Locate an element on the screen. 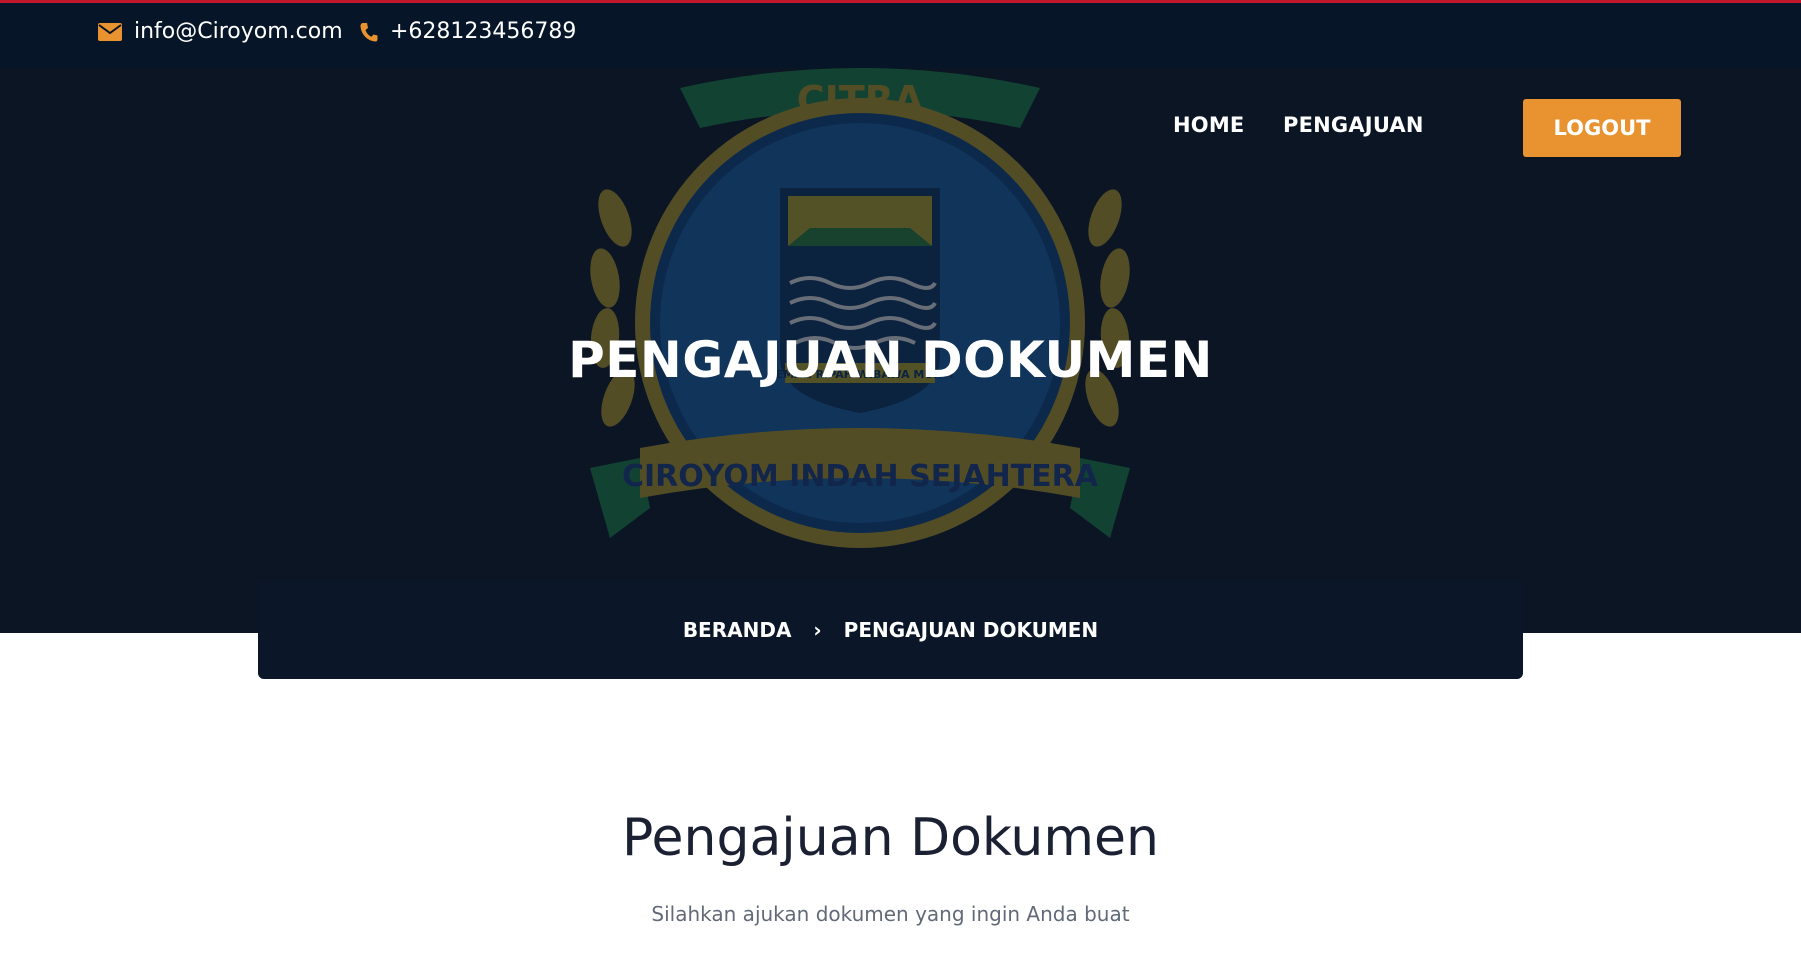  contact-email-text: info@Ciroyom.com is located at coordinates (238, 31).